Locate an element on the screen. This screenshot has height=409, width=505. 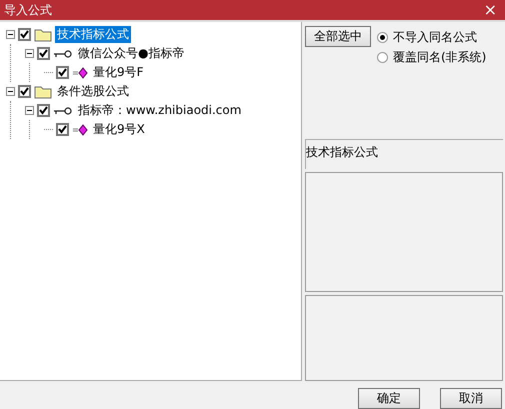
radio-option: 覆盖同名(非系统) is located at coordinates (431, 57).